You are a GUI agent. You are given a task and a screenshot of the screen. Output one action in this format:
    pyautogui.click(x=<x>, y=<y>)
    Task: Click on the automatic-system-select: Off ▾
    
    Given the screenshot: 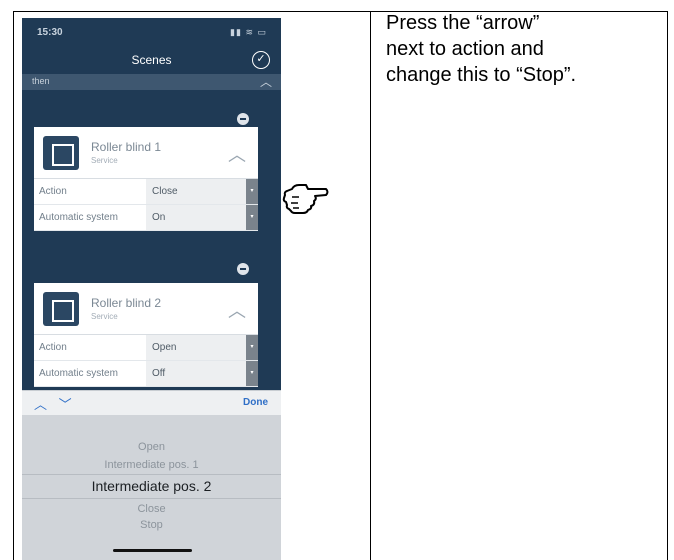 What is the action you would take?
    pyautogui.click(x=202, y=373)
    